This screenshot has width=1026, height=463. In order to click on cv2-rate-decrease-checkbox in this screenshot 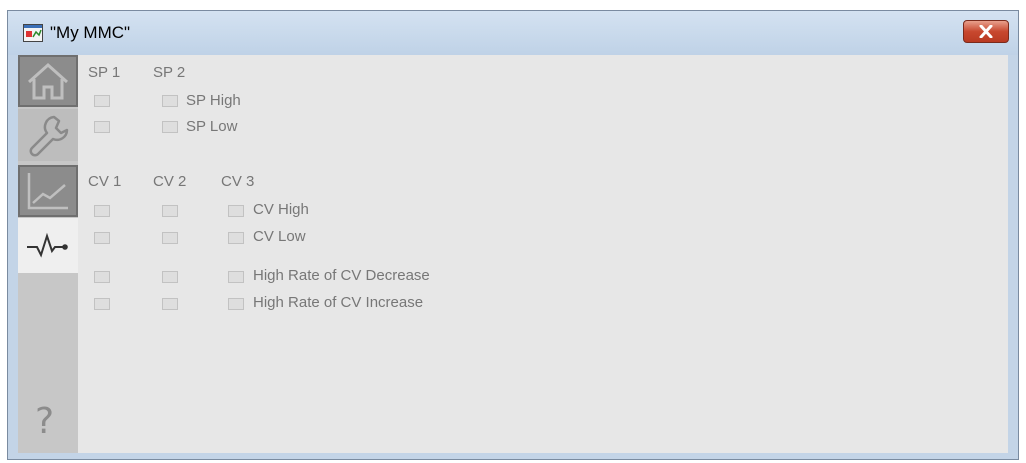, I will do `click(170, 277)`.